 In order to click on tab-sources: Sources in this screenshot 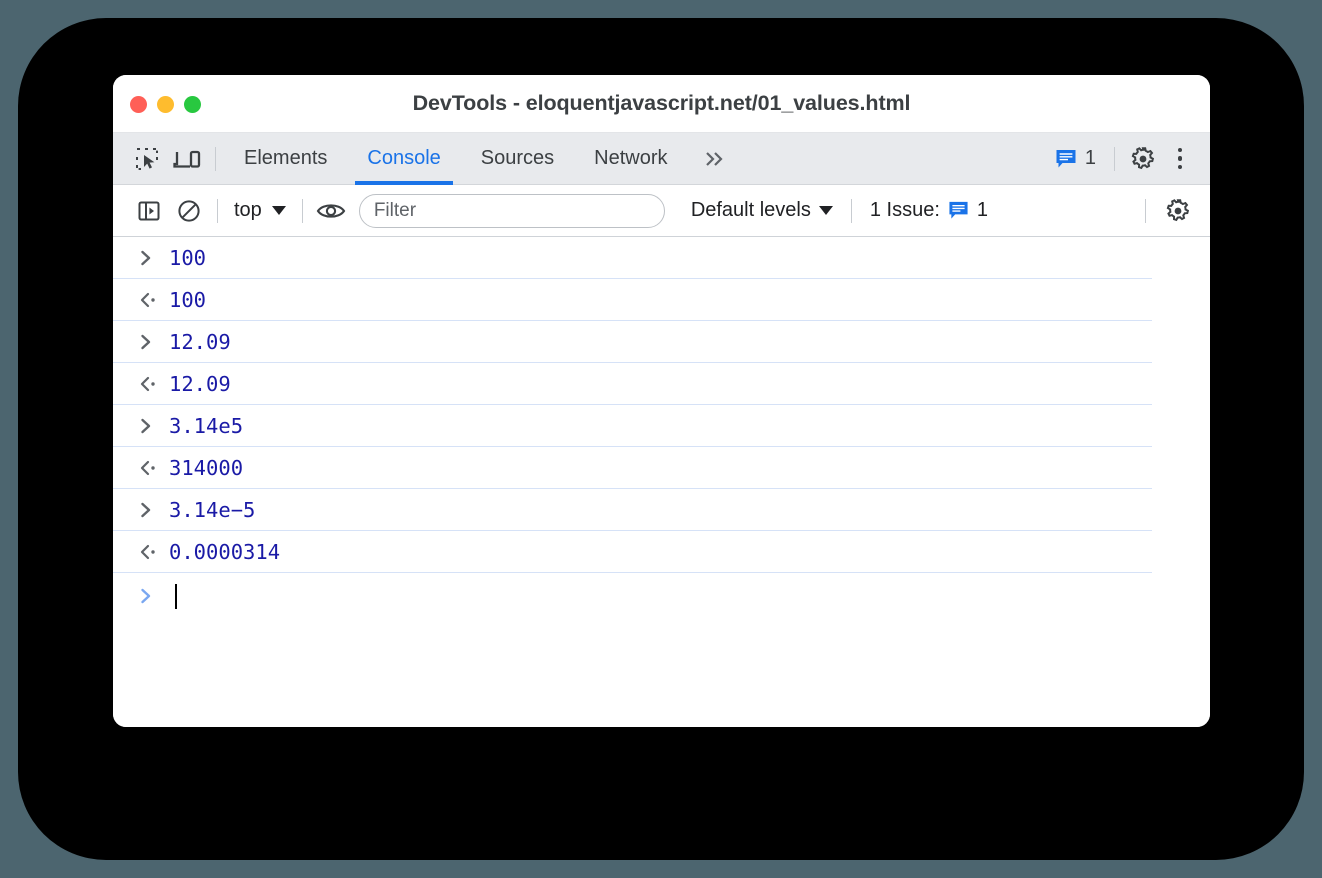, I will do `click(517, 159)`.